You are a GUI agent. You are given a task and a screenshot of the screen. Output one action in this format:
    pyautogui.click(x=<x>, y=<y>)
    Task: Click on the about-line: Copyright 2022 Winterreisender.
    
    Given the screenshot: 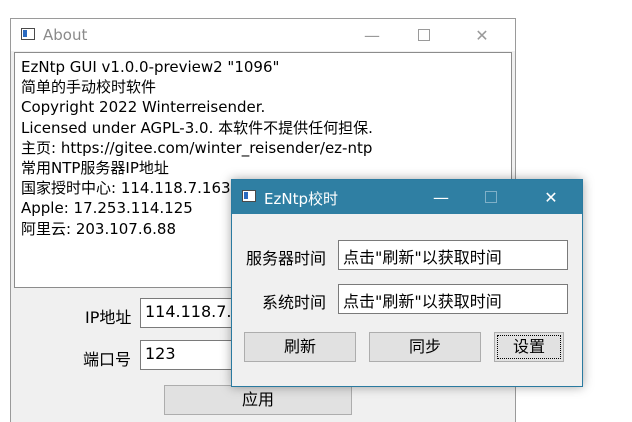 What is the action you would take?
    pyautogui.click(x=143, y=107)
    